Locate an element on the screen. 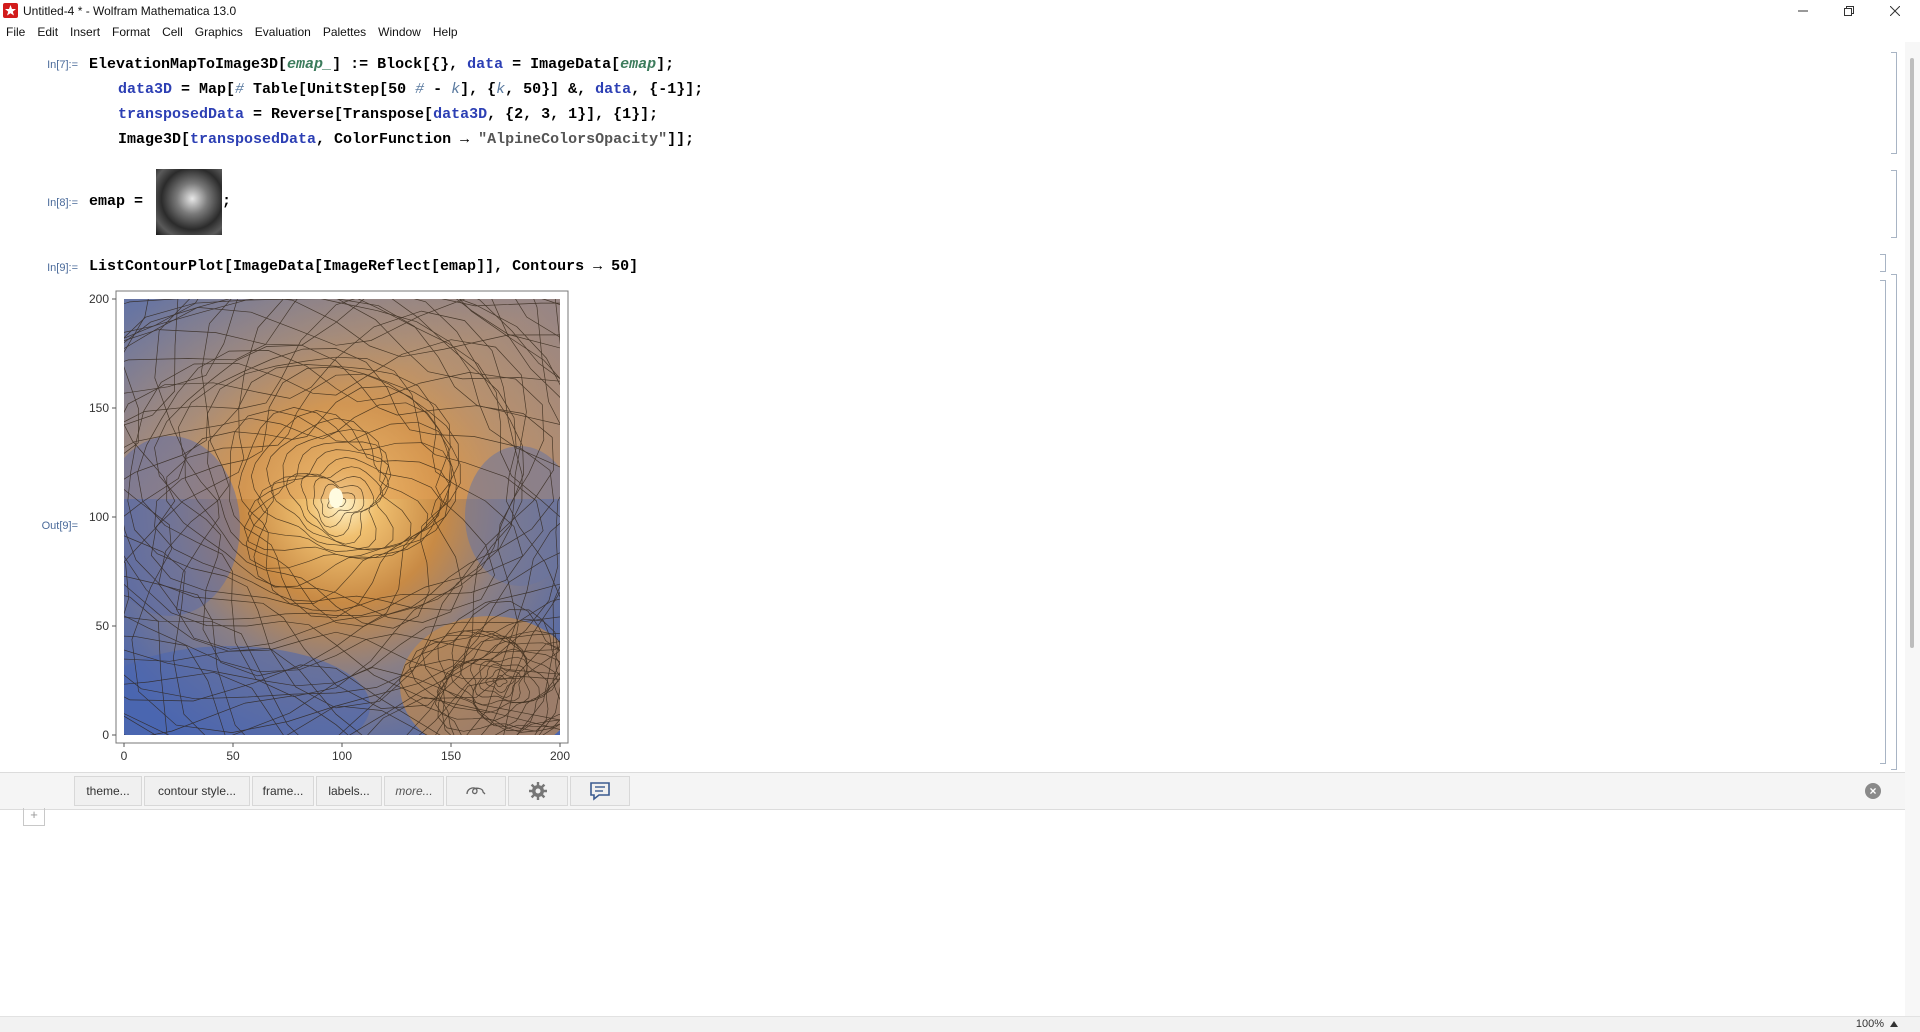  contour-field is located at coordinates (342, 517).